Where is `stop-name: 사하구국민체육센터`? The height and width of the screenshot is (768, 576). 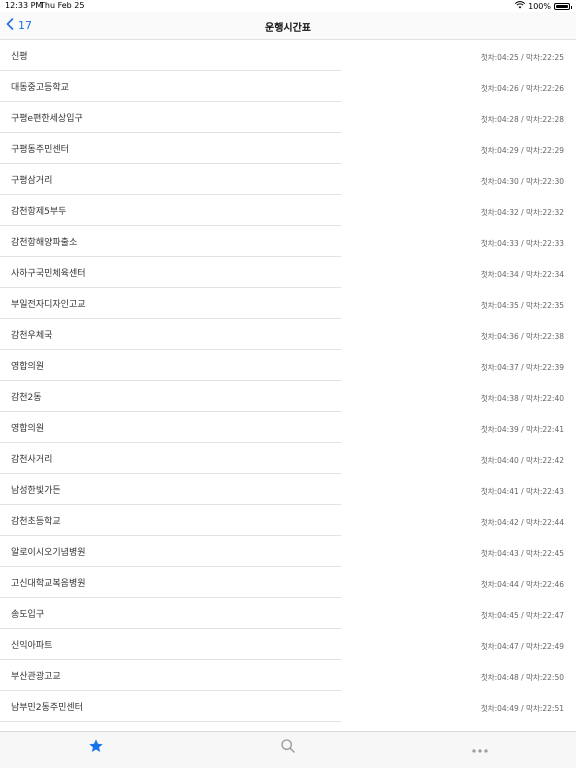 stop-name: 사하구국민체육센터 is located at coordinates (48, 274).